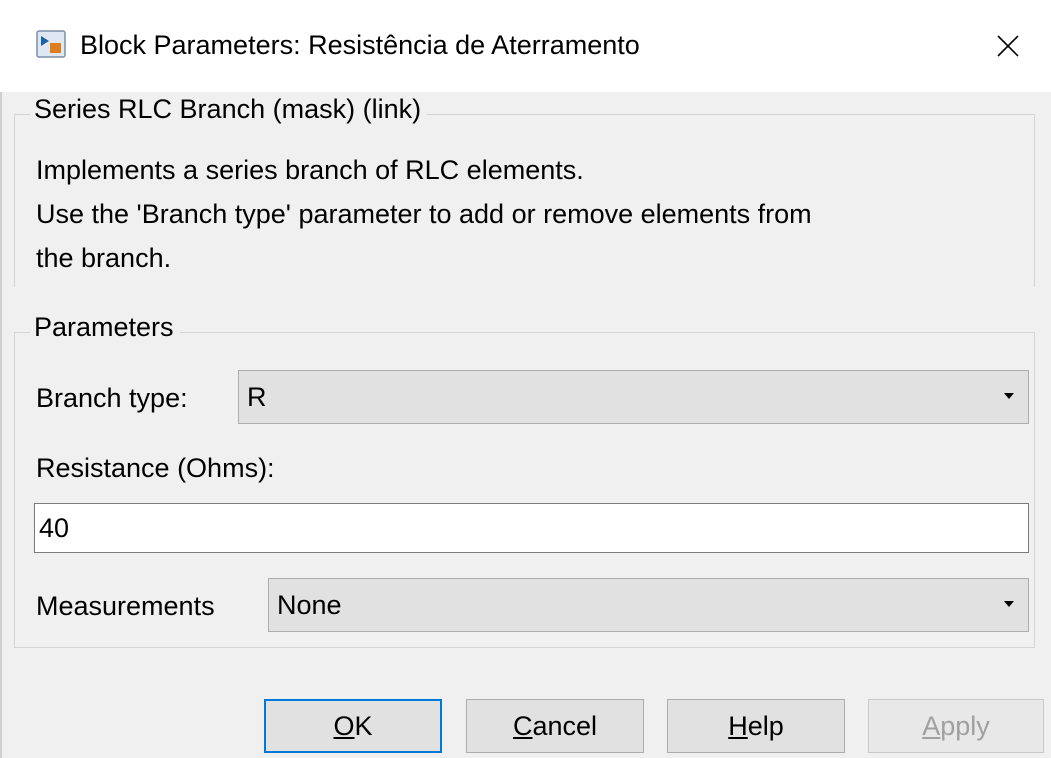 Image resolution: width=1051 pixels, height=758 pixels. What do you see at coordinates (257, 397) in the screenshot?
I see `branch-type-value: R` at bounding box center [257, 397].